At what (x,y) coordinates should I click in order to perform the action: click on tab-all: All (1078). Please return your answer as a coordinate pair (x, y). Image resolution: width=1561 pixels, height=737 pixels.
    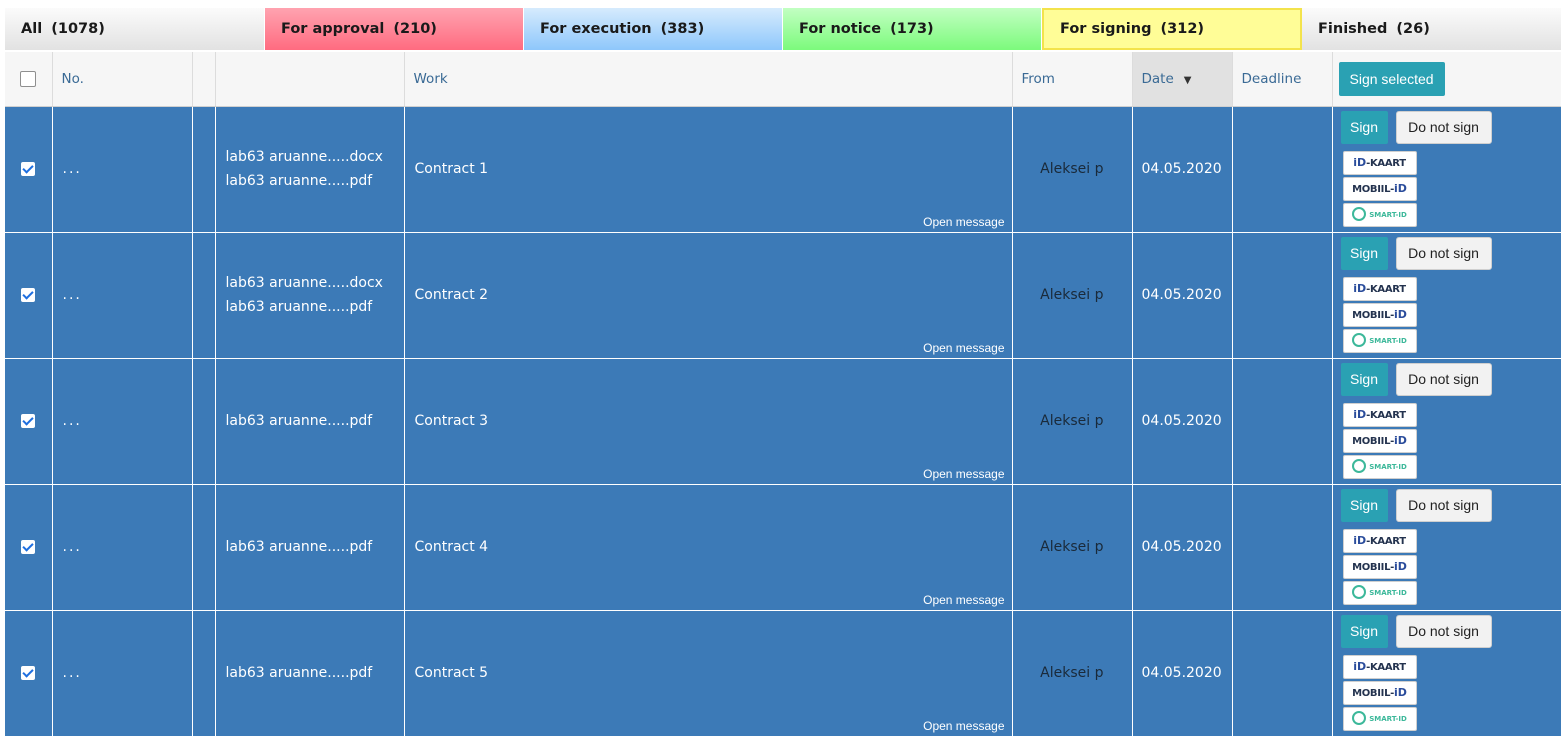
    Looking at the image, I should click on (134, 29).